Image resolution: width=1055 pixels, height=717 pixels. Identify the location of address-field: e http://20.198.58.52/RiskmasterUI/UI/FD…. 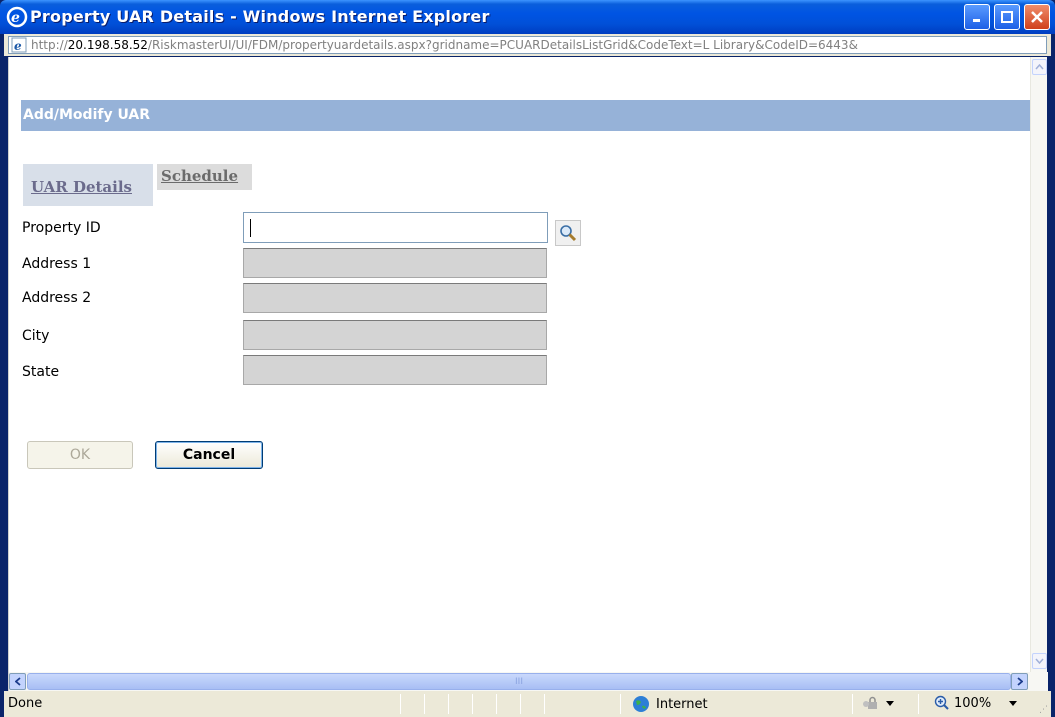
(527, 45).